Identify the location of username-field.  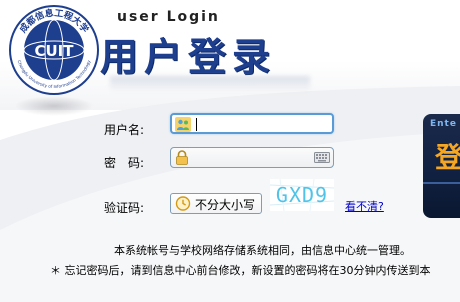
(252, 123).